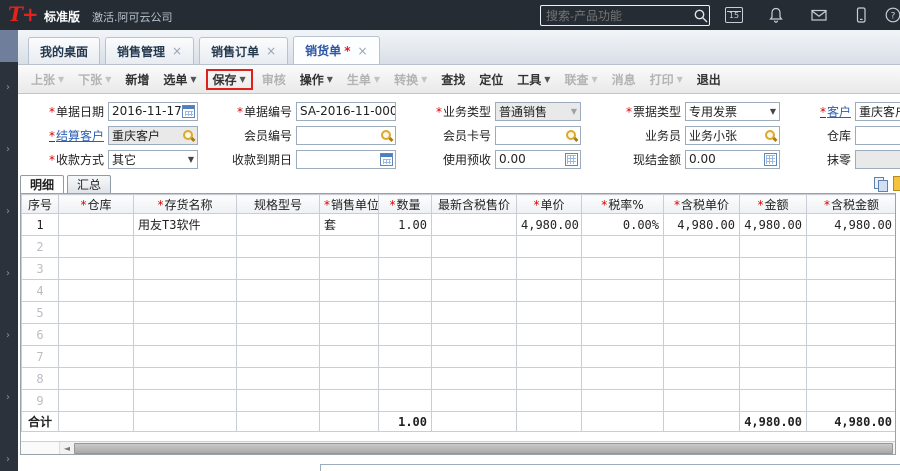  Describe the element at coordinates (877, 111) in the screenshot. I see `customer-input: 重庆客户` at that location.